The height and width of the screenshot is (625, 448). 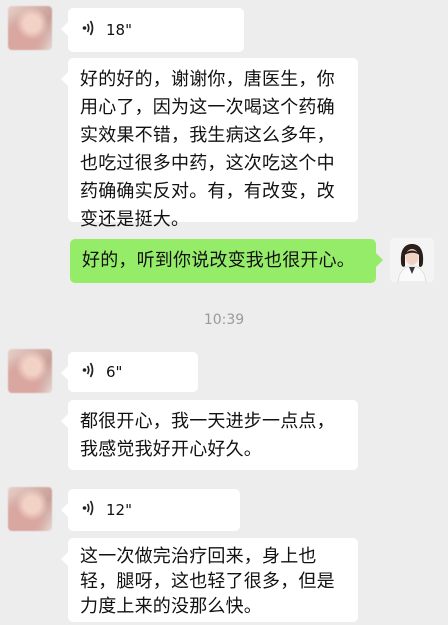 I want to click on message-text: 好的，听到你说改变我也很开心。, so click(x=218, y=260).